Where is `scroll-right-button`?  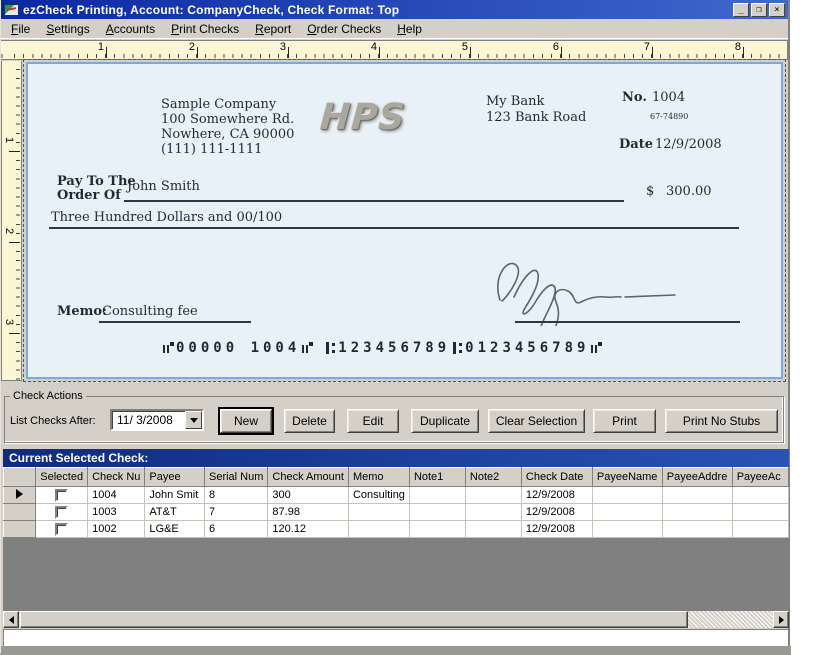 scroll-right-button is located at coordinates (781, 619).